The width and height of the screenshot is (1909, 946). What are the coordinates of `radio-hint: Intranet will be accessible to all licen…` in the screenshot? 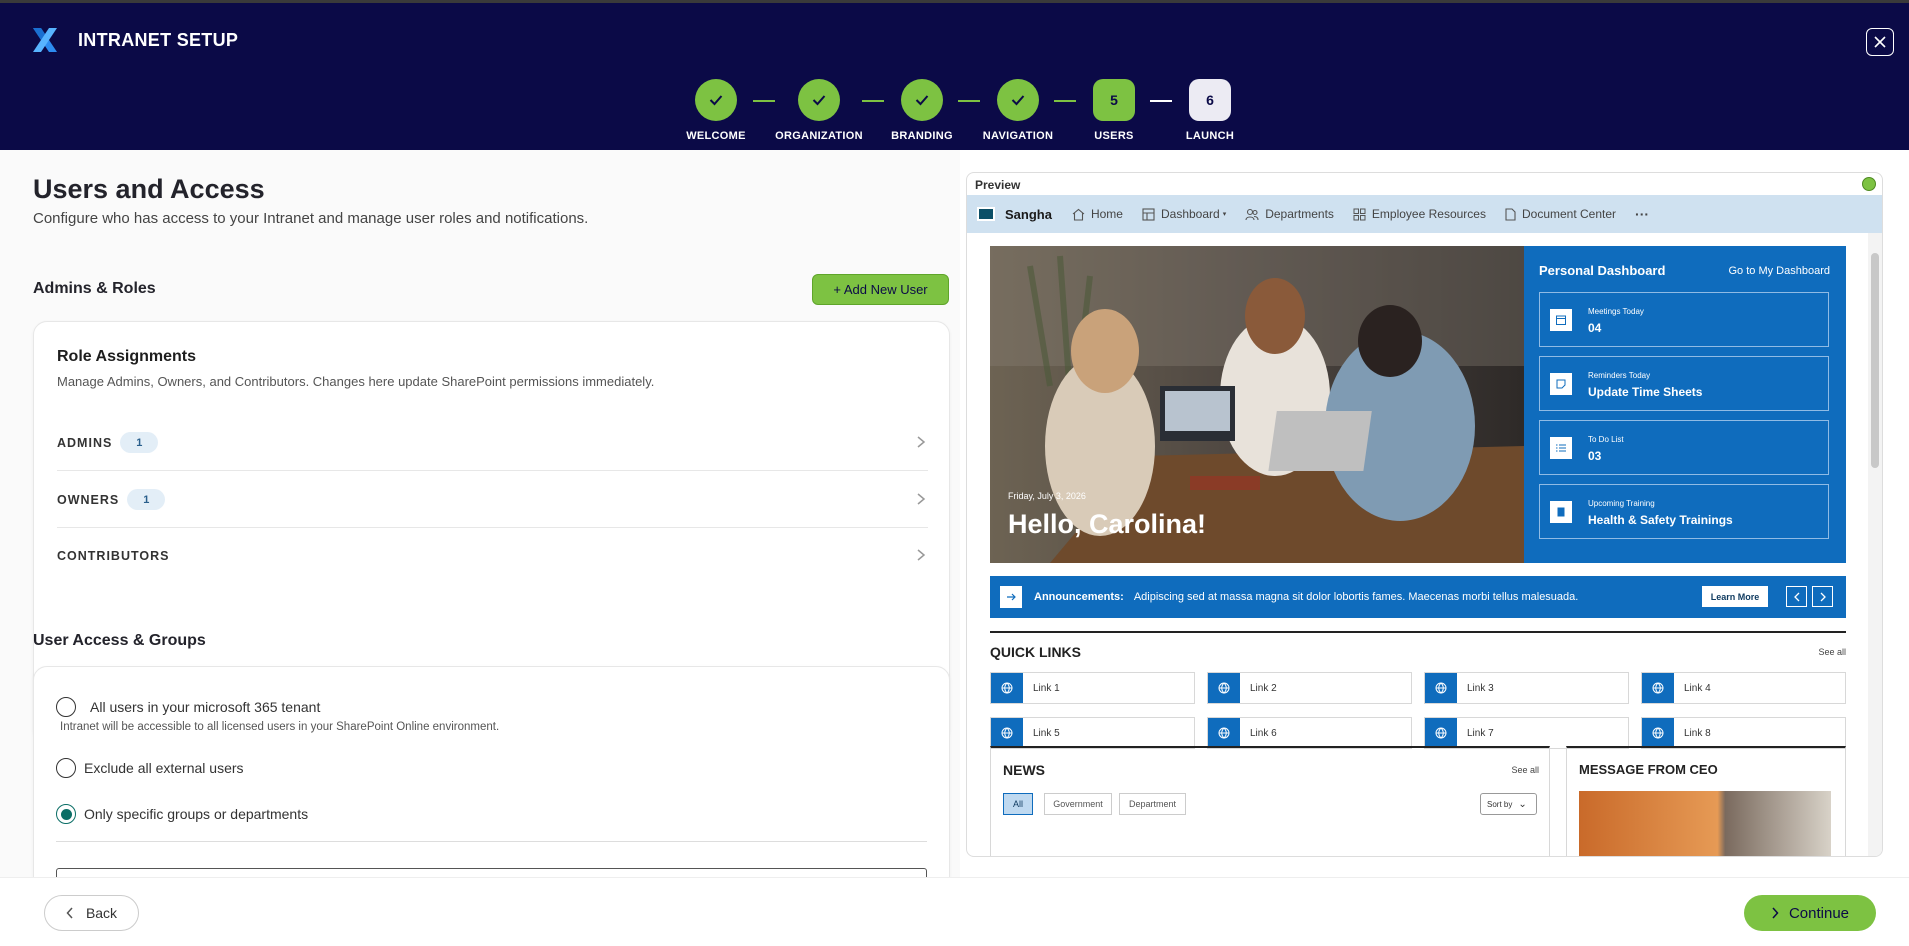 It's located at (280, 727).